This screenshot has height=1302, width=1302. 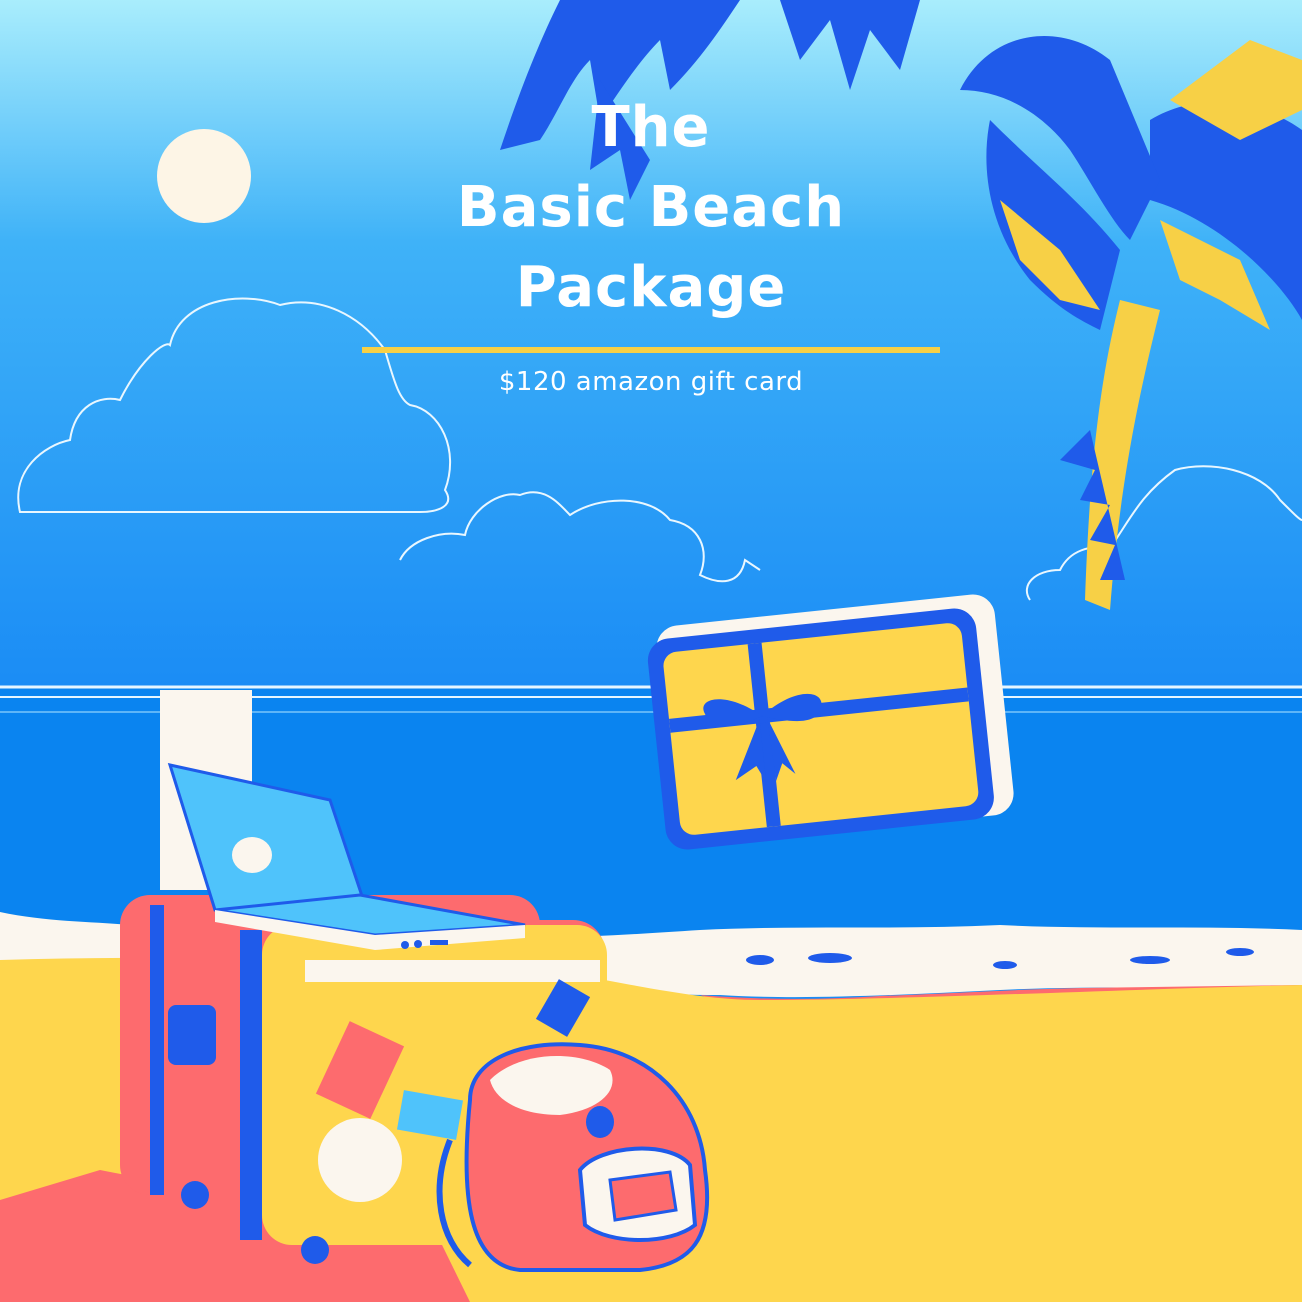 I want to click on title-line-1: The, so click(x=651, y=127).